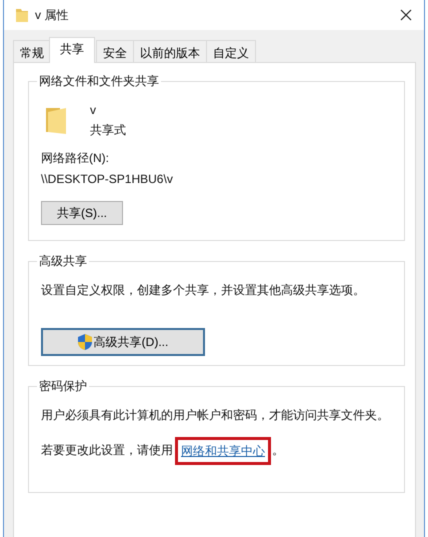 Image resolution: width=428 pixels, height=537 pixels. I want to click on tab: 自定义, so click(231, 51).